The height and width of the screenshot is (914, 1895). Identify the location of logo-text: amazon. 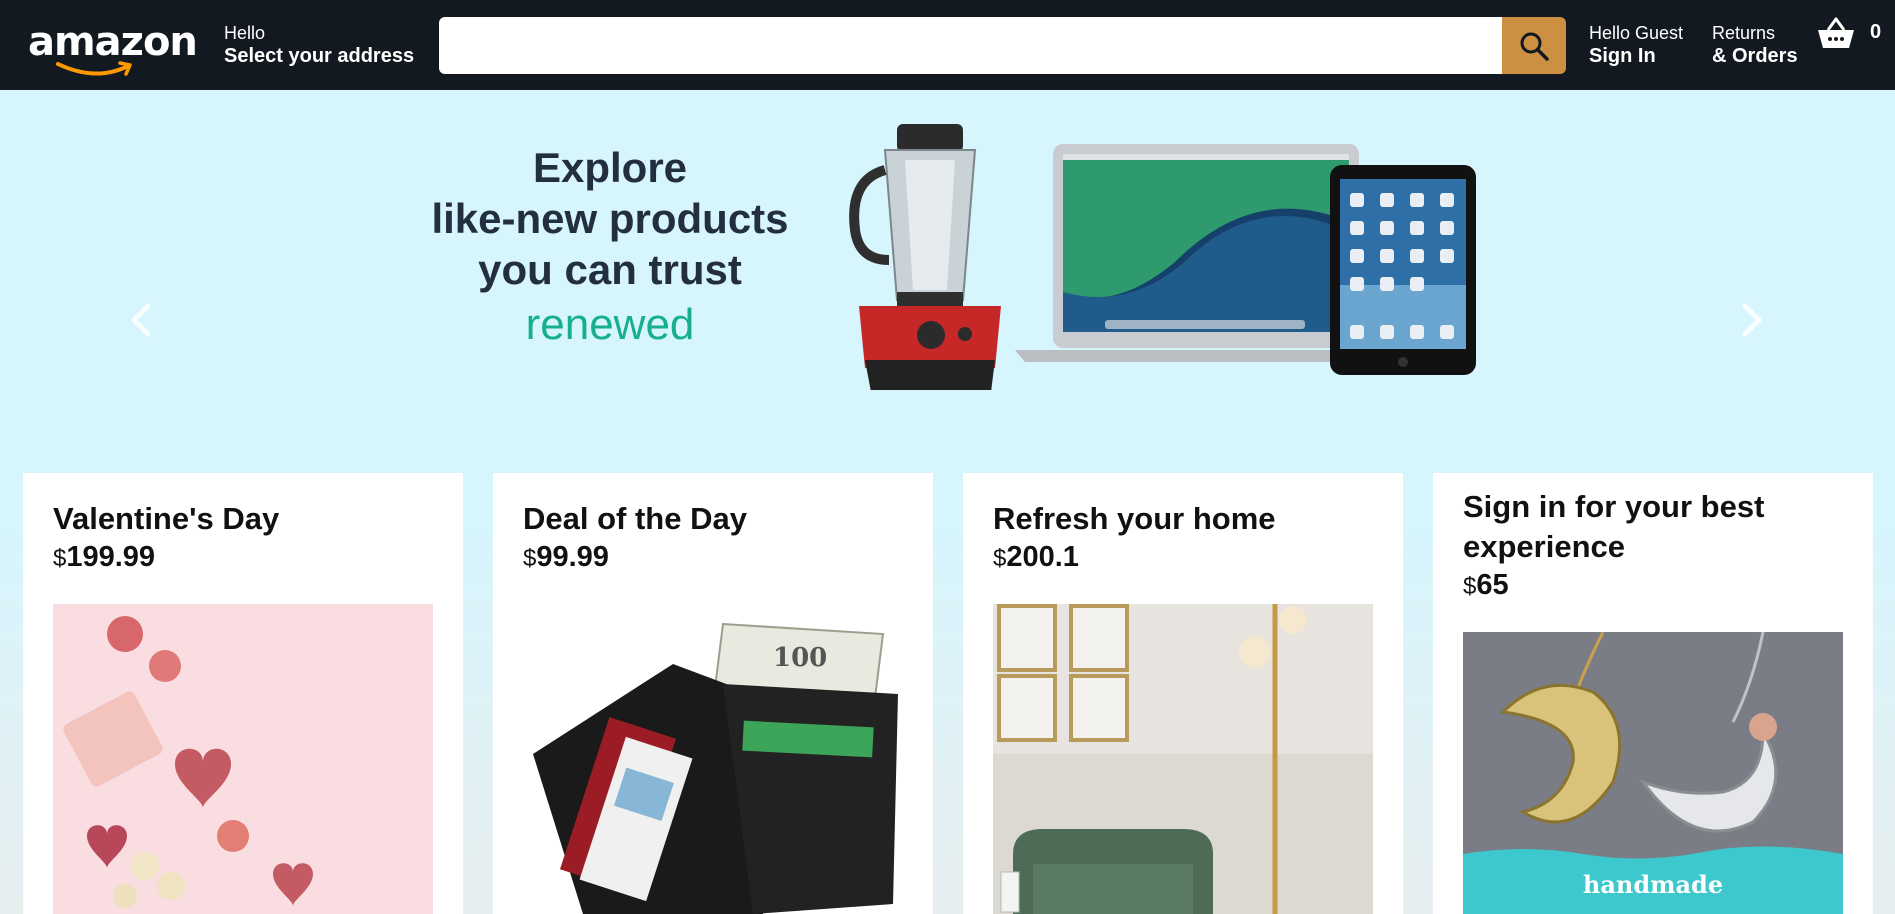
(113, 42).